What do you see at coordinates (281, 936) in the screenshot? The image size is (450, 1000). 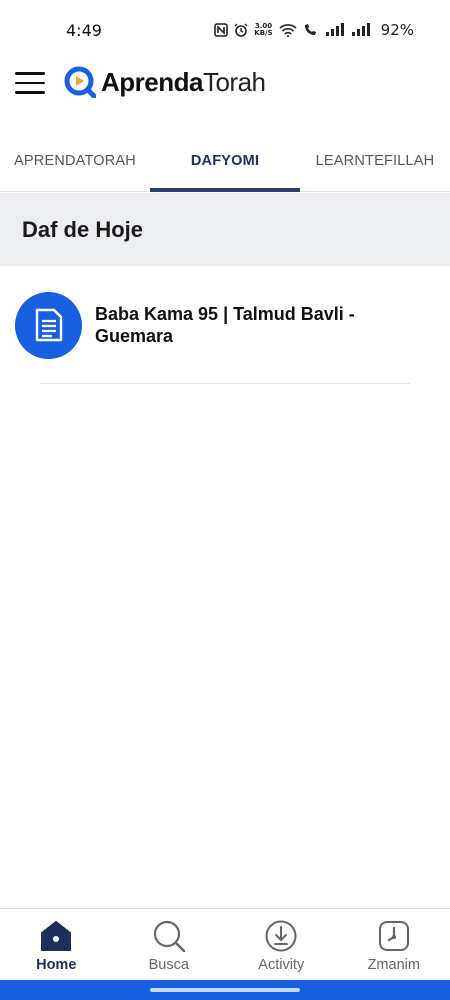 I see `download-icon` at bounding box center [281, 936].